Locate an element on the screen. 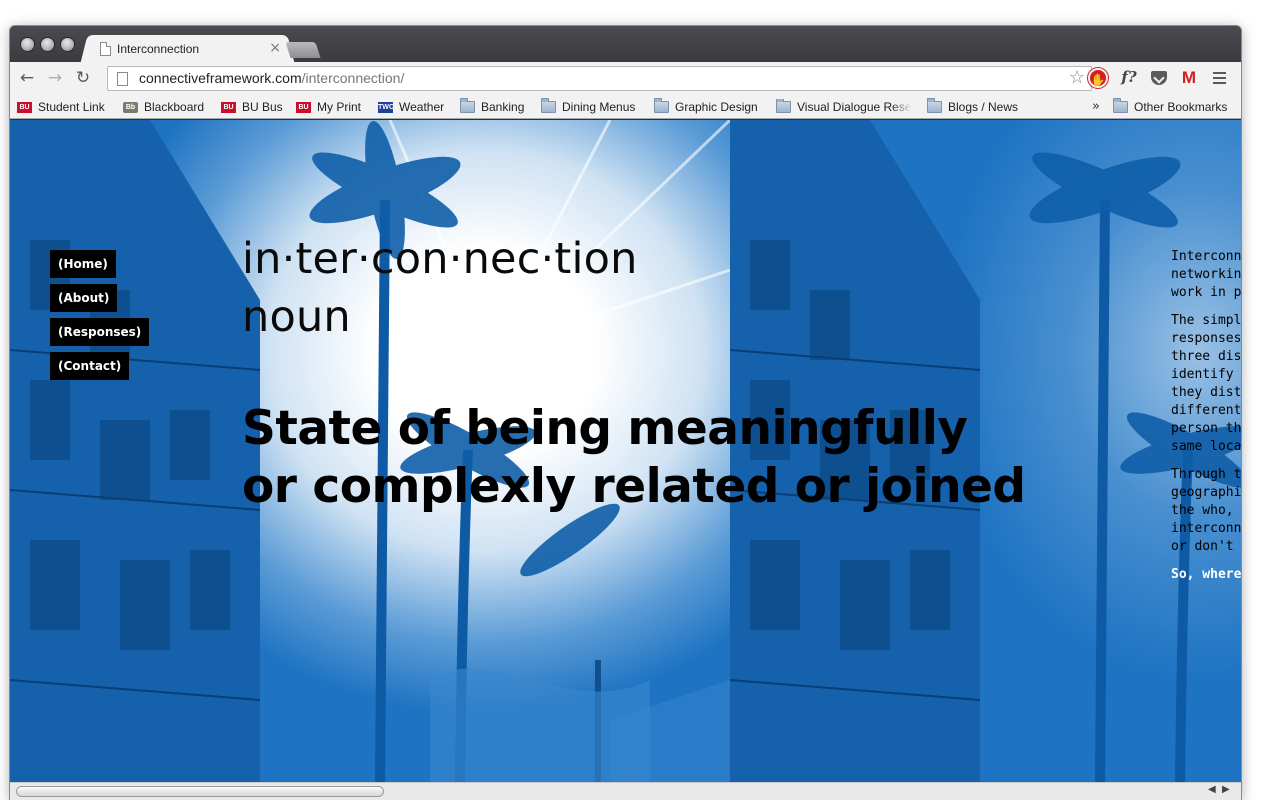 Image resolution: width=1280 pixels, height=800 pixels. bookmark-blackboard: Bb Blackboard is located at coordinates (163, 107).